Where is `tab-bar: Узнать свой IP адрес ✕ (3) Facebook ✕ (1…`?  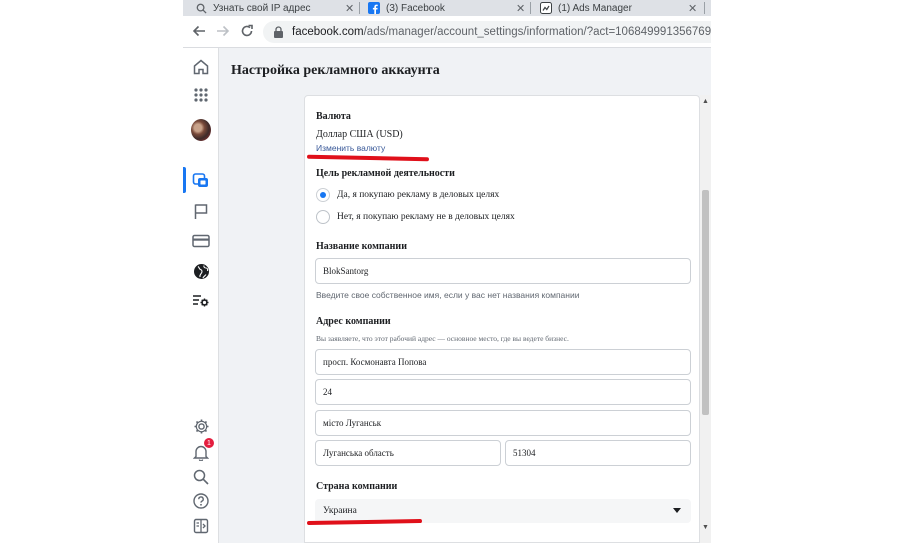 tab-bar: Узнать свой IP адрес ✕ (3) Facebook ✕ (1… is located at coordinates (447, 8).